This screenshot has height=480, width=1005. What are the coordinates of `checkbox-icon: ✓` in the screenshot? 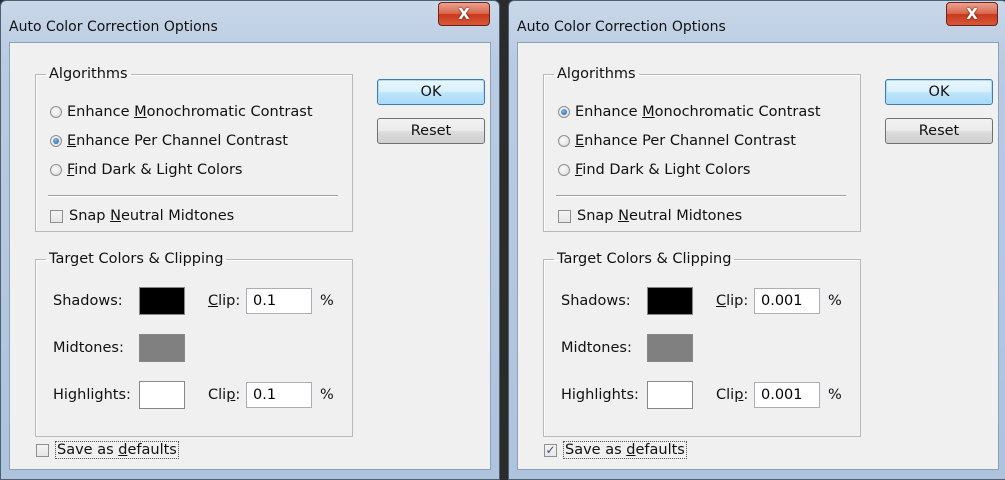 It's located at (550, 450).